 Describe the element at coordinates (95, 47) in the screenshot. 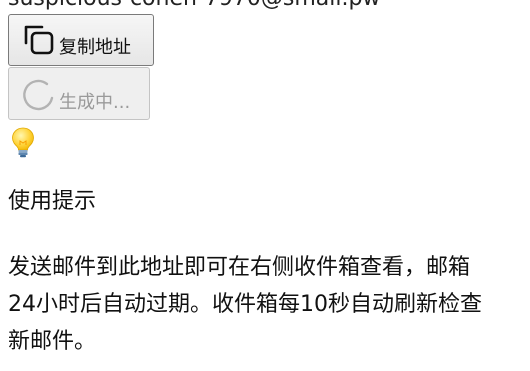

I see `copy-address-label: 复制地址` at that location.